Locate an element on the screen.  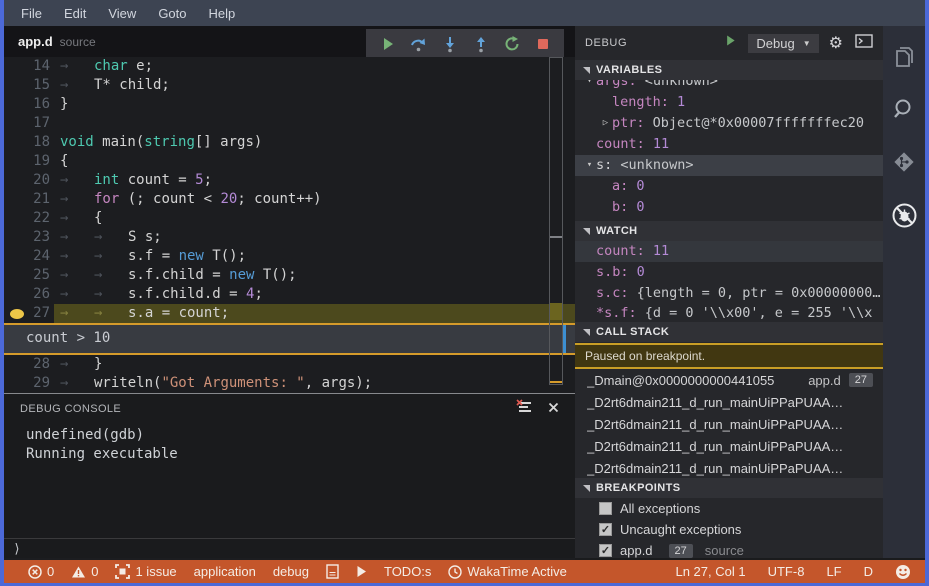
code-line: 29 → writeln("Got Arguments: ", args); is located at coordinates (289, 383).